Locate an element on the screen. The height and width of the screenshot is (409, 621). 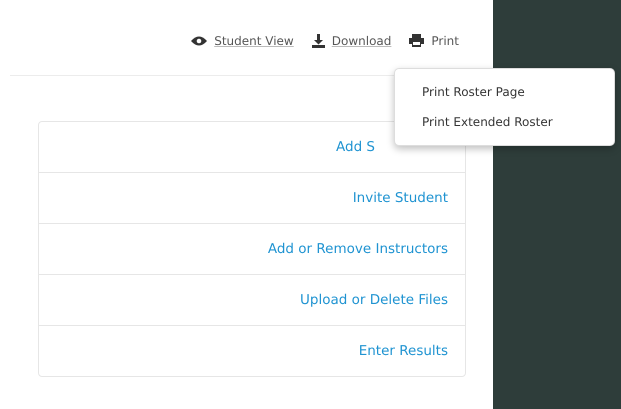
menu-item: Print Roster Page is located at coordinates (504, 92).